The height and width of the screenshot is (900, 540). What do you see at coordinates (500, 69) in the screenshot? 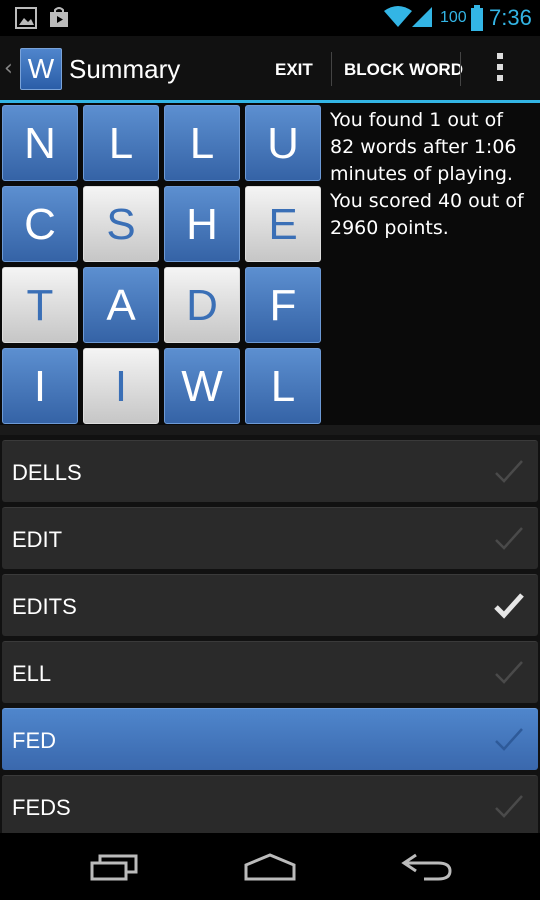
I see `overflow-menu-icon` at bounding box center [500, 69].